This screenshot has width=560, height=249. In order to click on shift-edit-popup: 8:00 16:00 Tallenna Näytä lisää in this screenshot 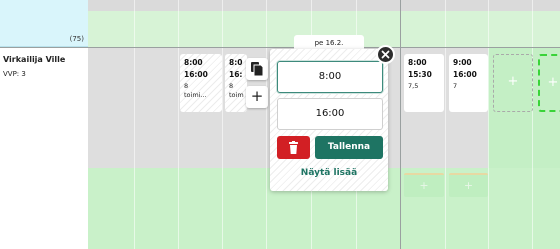, I will do `click(329, 120)`.